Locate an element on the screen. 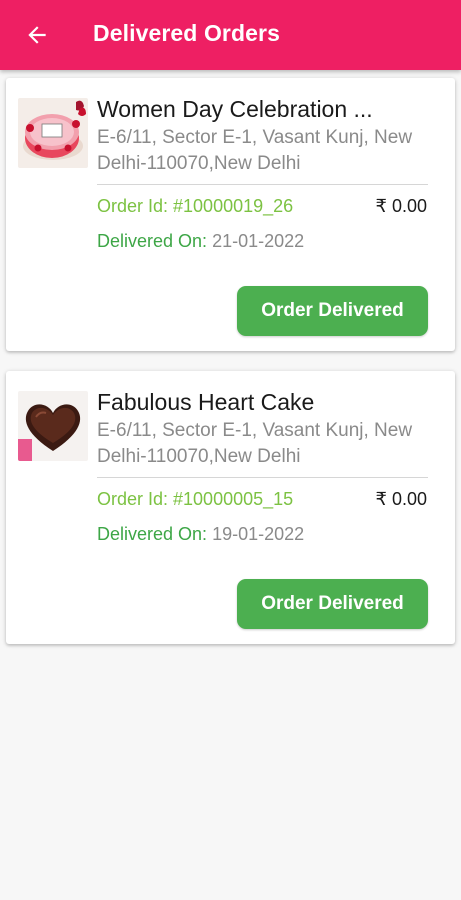 Image resolution: width=461 pixels, height=900 pixels. order-id: Order Id: #10000005_15 is located at coordinates (195, 499).